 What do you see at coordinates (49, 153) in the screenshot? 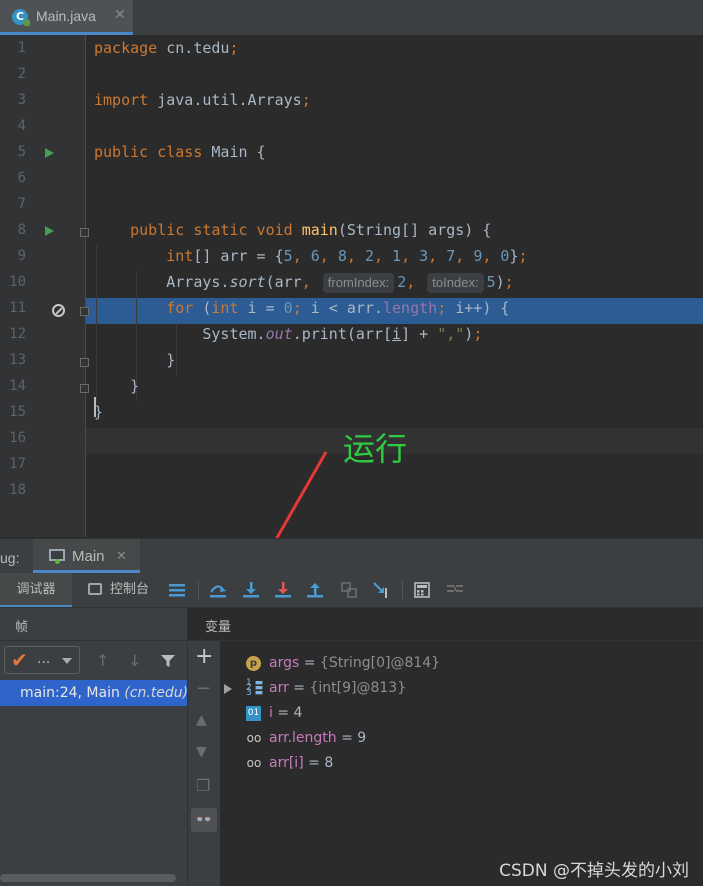
I see `run-class-icon` at bounding box center [49, 153].